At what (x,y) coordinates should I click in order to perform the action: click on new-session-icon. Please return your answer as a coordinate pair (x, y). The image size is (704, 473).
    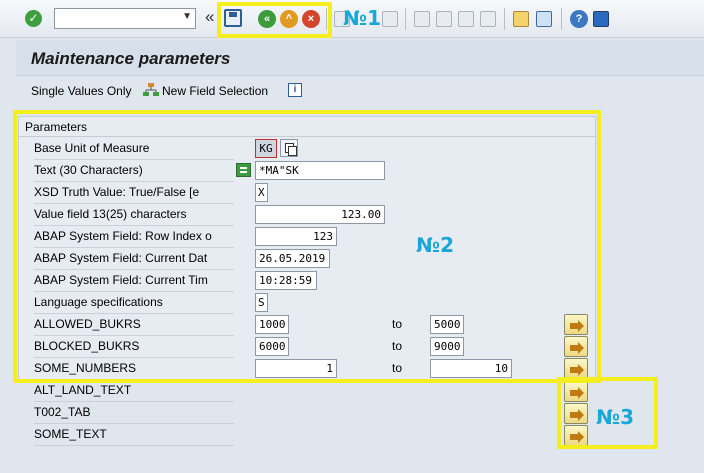
    Looking at the image, I should click on (521, 19).